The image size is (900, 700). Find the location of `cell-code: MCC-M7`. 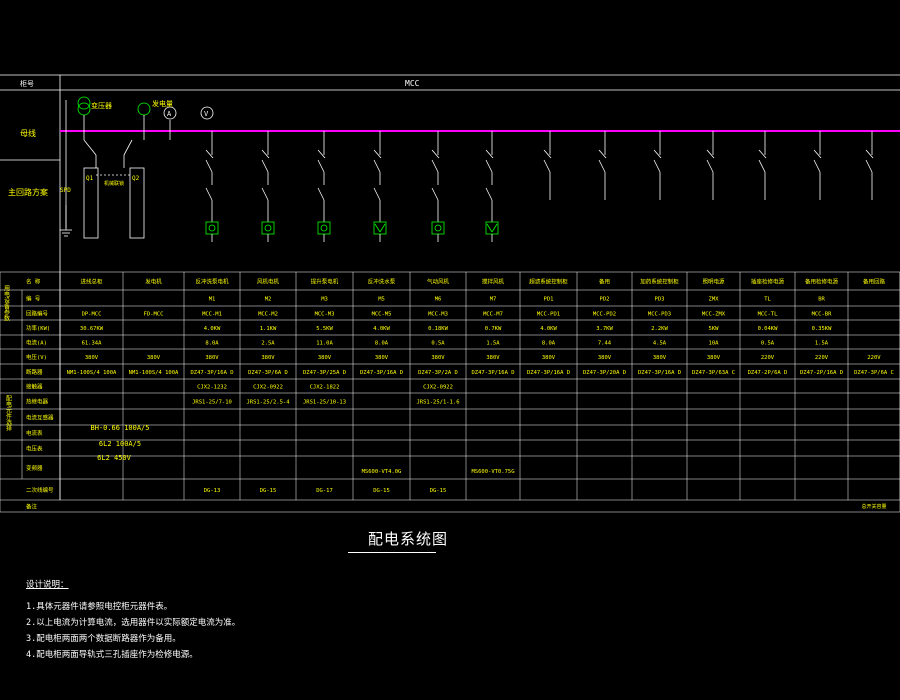

cell-code: MCC-M7 is located at coordinates (493, 315).